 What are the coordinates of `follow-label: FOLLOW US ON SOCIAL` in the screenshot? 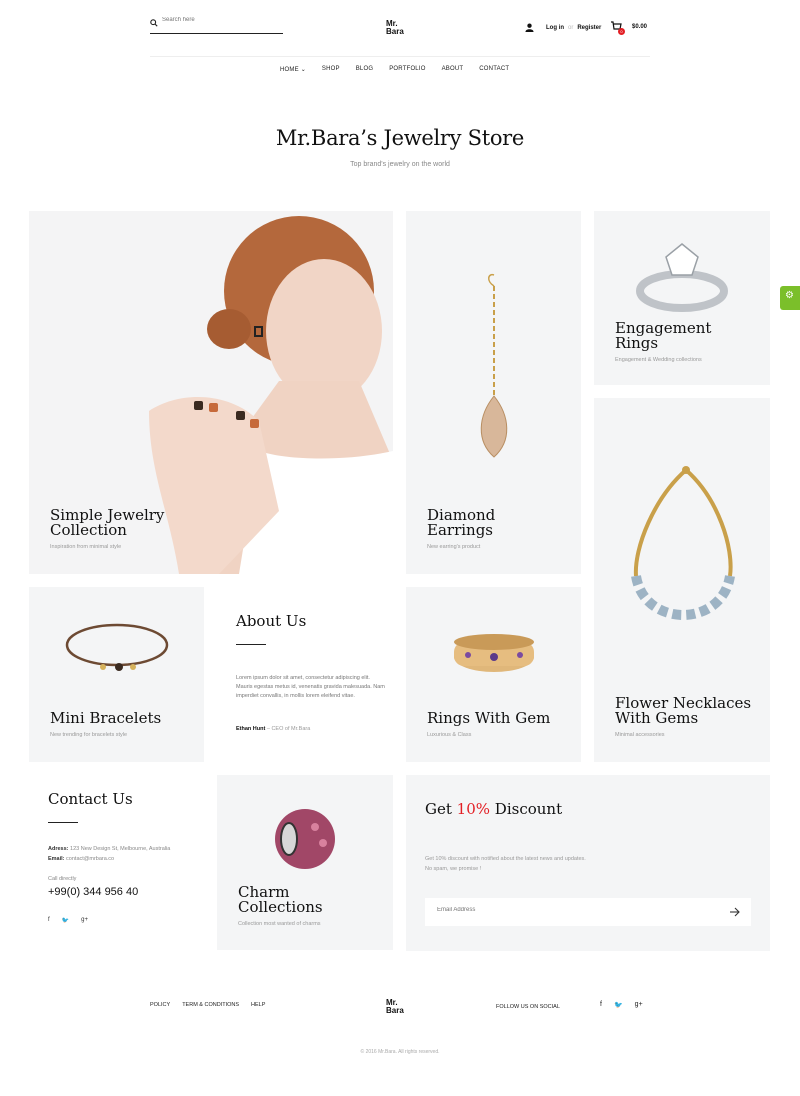 It's located at (528, 1007).